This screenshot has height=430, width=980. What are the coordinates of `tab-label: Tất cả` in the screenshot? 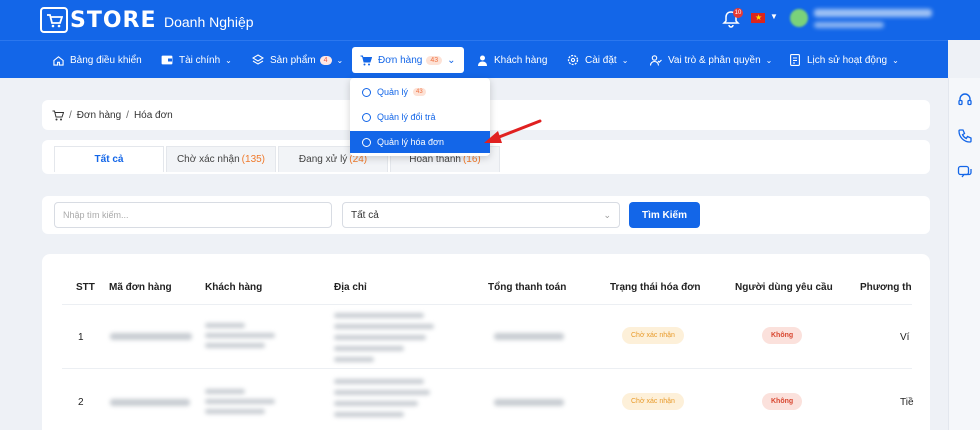 It's located at (109, 159).